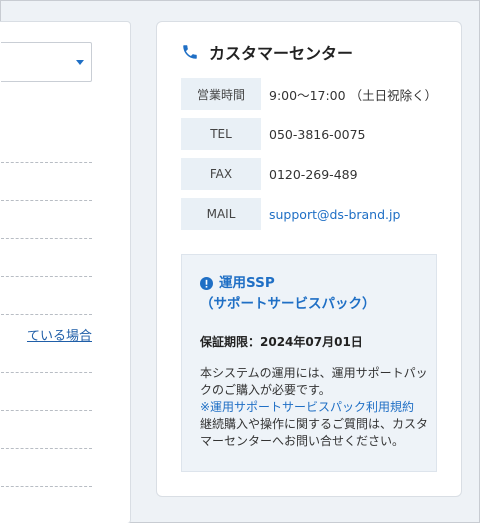 This screenshot has width=480, height=523. Describe the element at coordinates (317, 134) in the screenshot. I see `info-value: 050-3816-0075` at that location.